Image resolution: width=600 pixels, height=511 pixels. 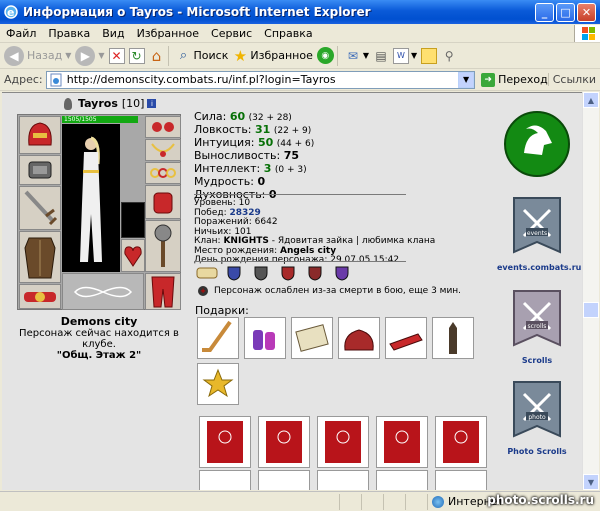 I want to click on menu-help: Справка, so click(x=288, y=33).